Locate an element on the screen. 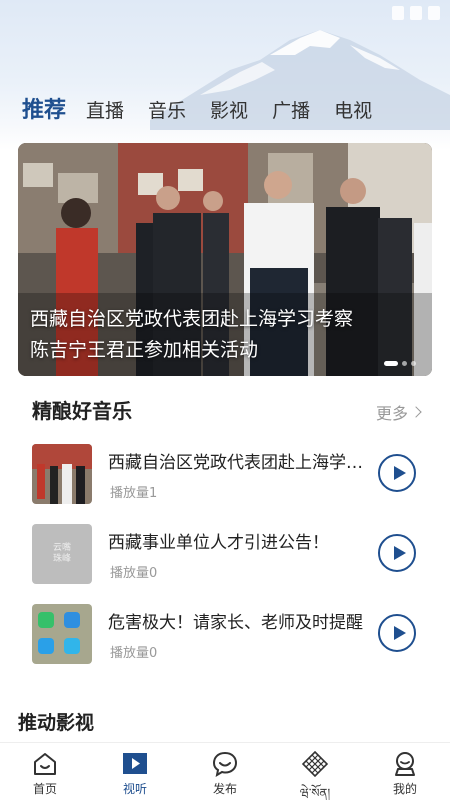  thumbnail-logo-text: 云嘴 is located at coordinates (61, 548).